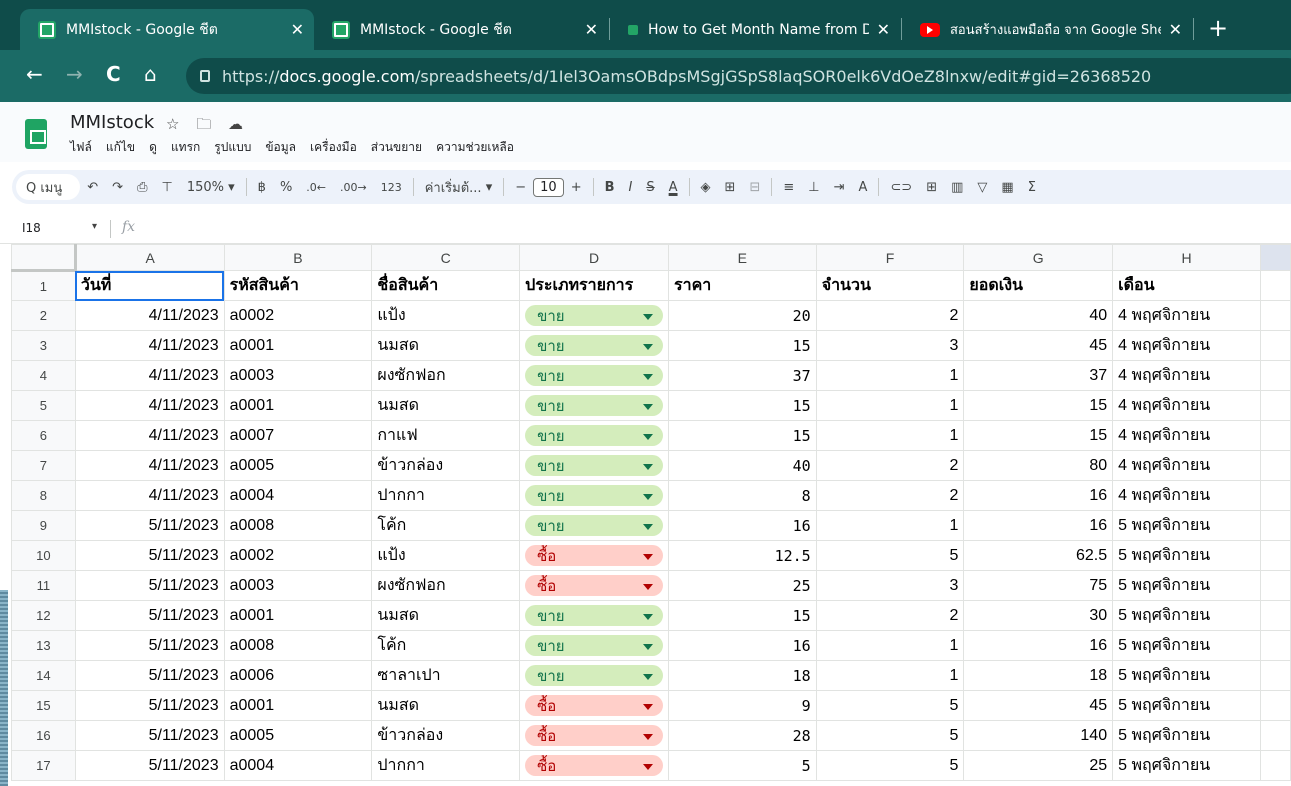  What do you see at coordinates (167, 29) in the screenshot?
I see `tab-mmistock-1: MMIstock - Google ชีต ✕` at bounding box center [167, 29].